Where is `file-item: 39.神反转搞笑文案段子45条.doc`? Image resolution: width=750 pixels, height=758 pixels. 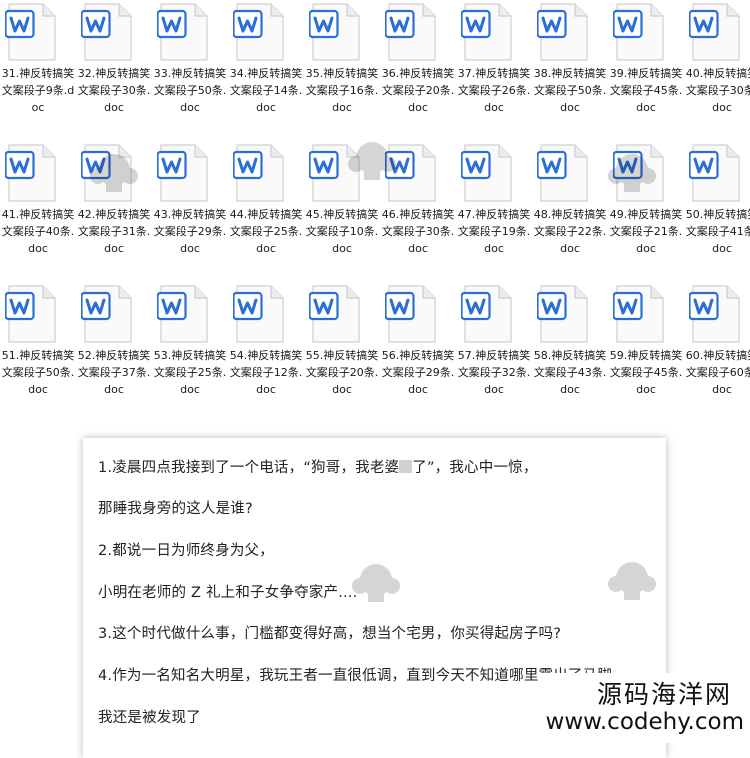 file-item: 39.神反转搞笑文案段子45条.doc is located at coordinates (646, 73).